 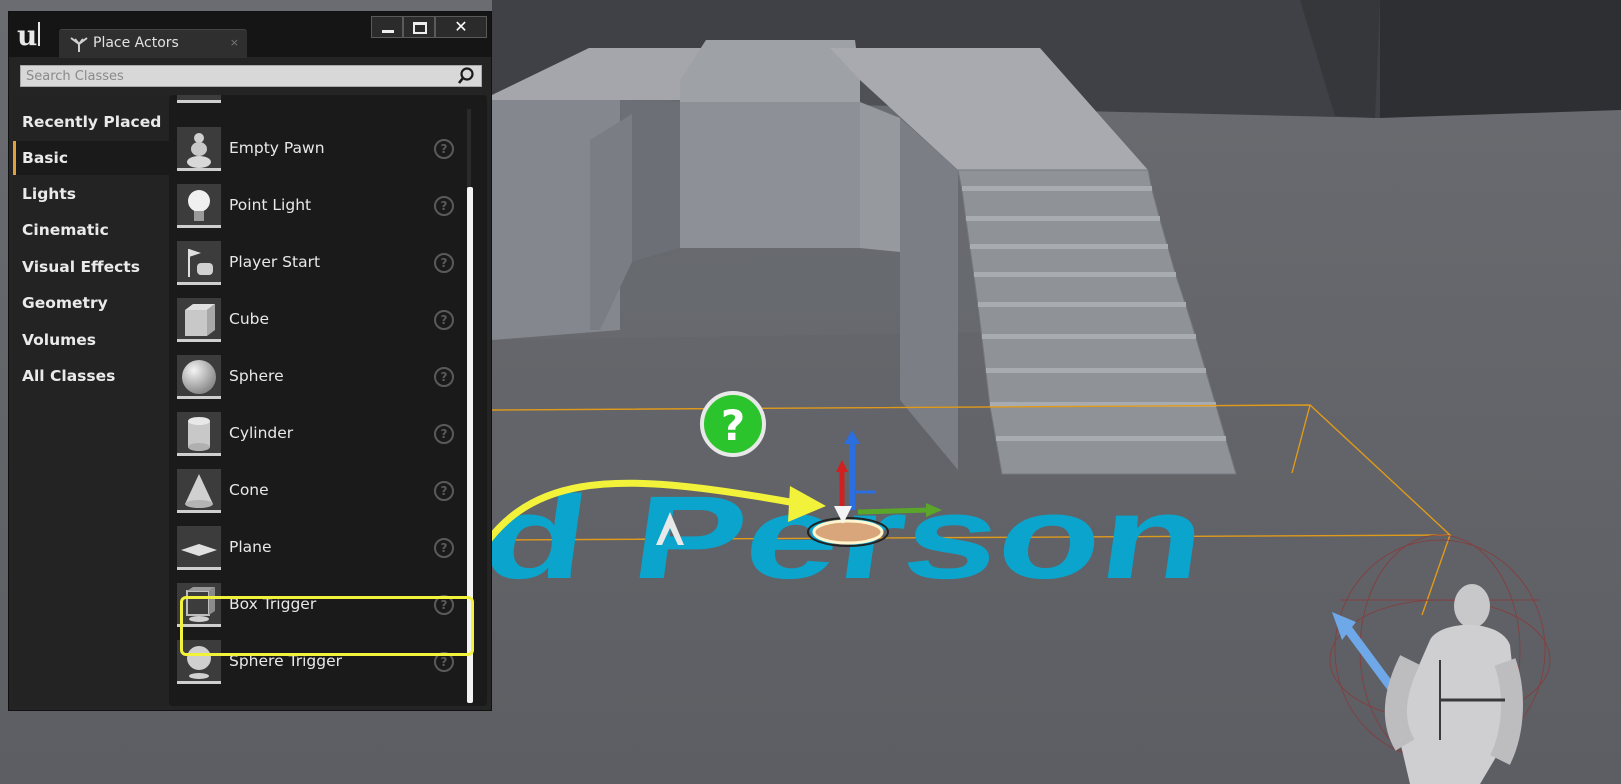 What do you see at coordinates (261, 433) in the screenshot?
I see `actor-label: Cylinder` at bounding box center [261, 433].